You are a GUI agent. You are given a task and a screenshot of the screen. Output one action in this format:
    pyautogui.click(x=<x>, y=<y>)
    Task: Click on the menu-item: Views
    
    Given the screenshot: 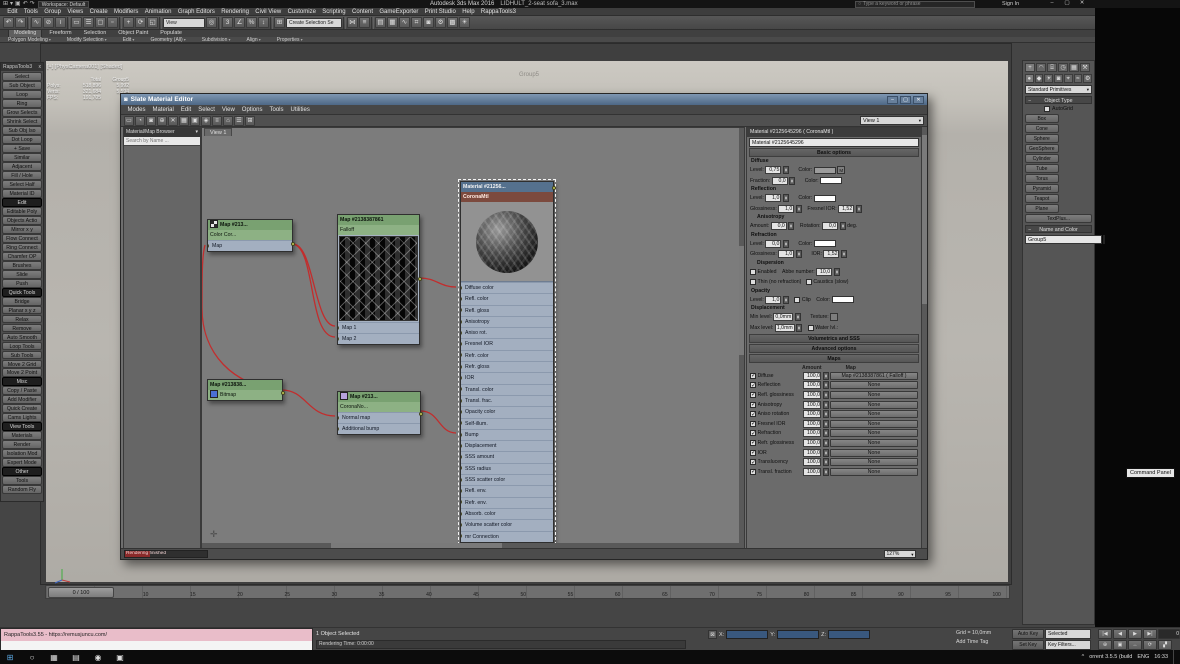 What is the action you would take?
    pyautogui.click(x=75, y=12)
    